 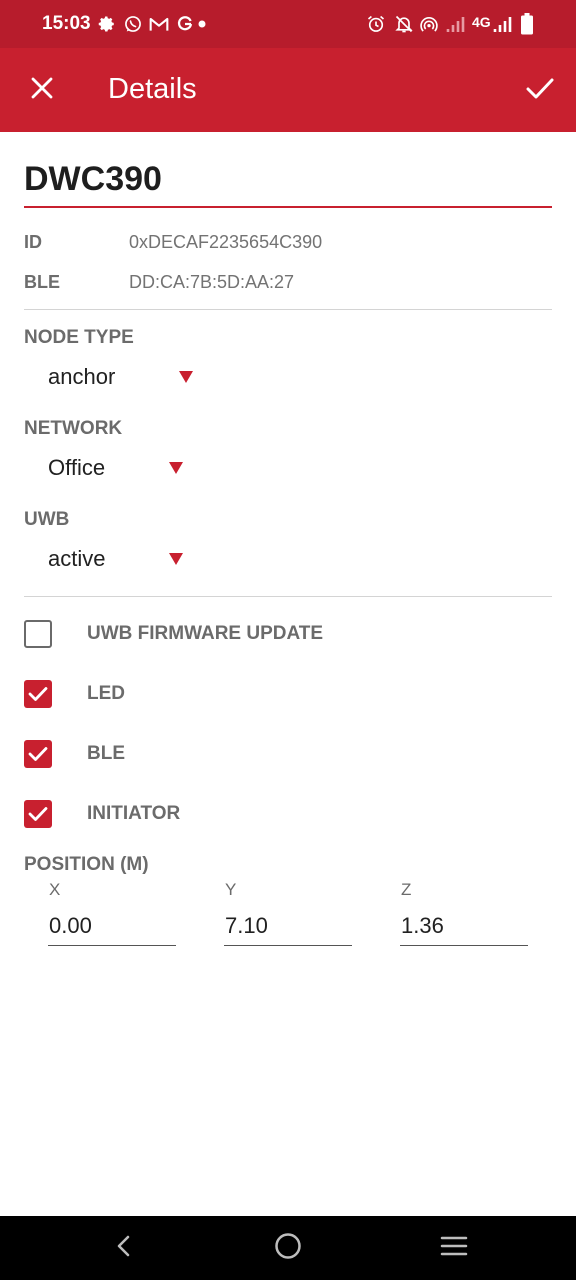 What do you see at coordinates (73, 428) in the screenshot?
I see `network-label: NETWORK` at bounding box center [73, 428].